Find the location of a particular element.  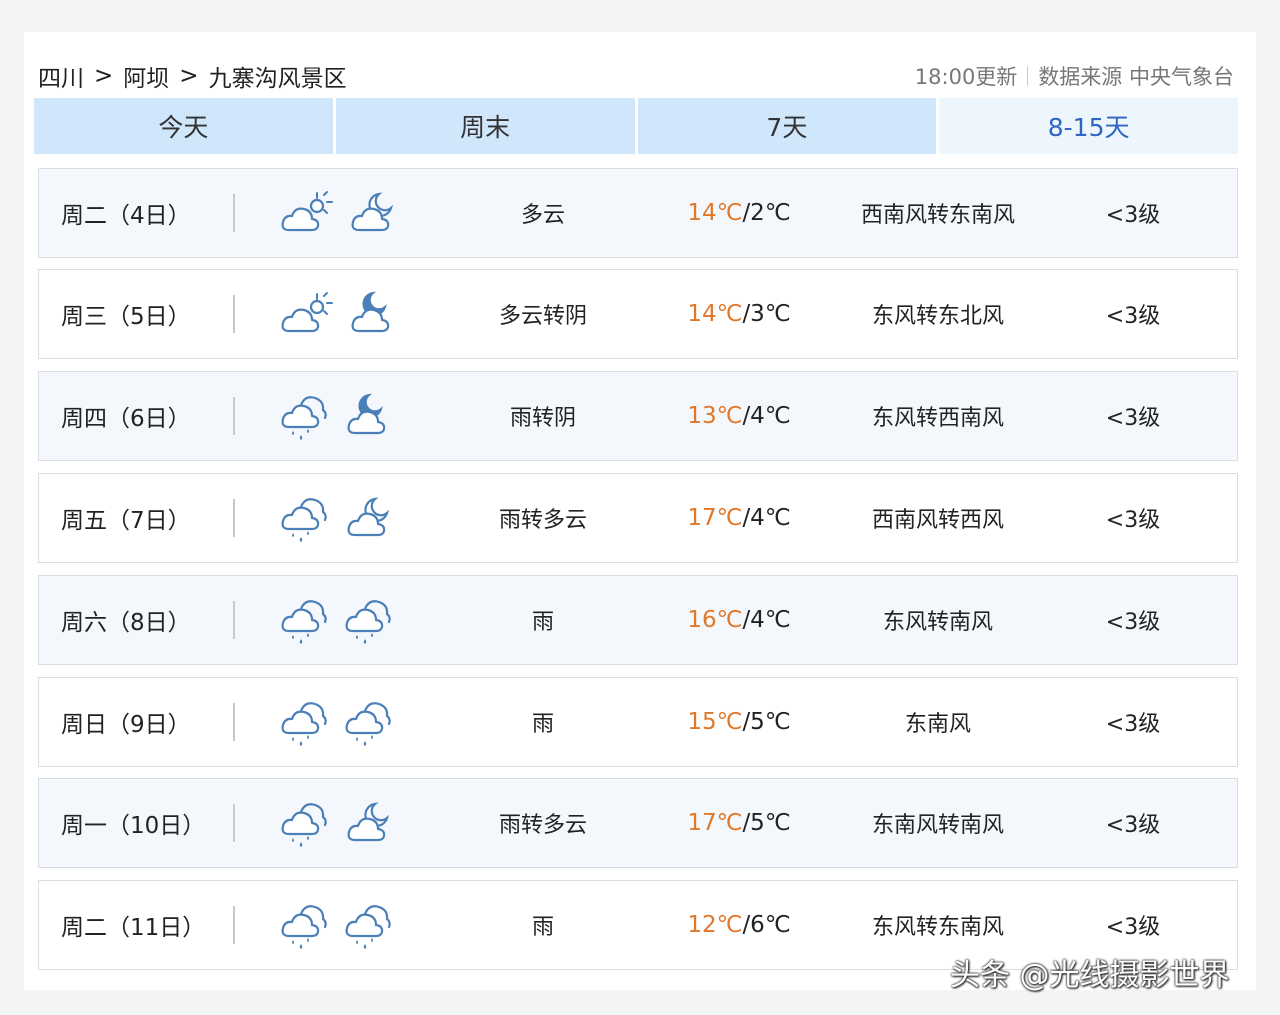

temperature: 13℃/4℃ is located at coordinates (739, 416).